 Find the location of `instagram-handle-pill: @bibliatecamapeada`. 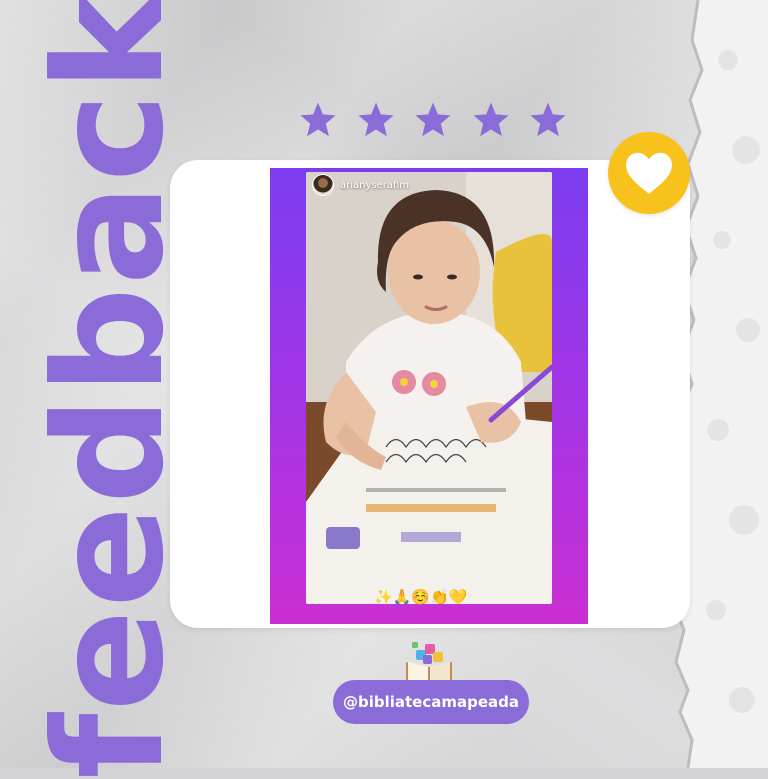

instagram-handle-pill: @bibliatecamapeada is located at coordinates (431, 702).